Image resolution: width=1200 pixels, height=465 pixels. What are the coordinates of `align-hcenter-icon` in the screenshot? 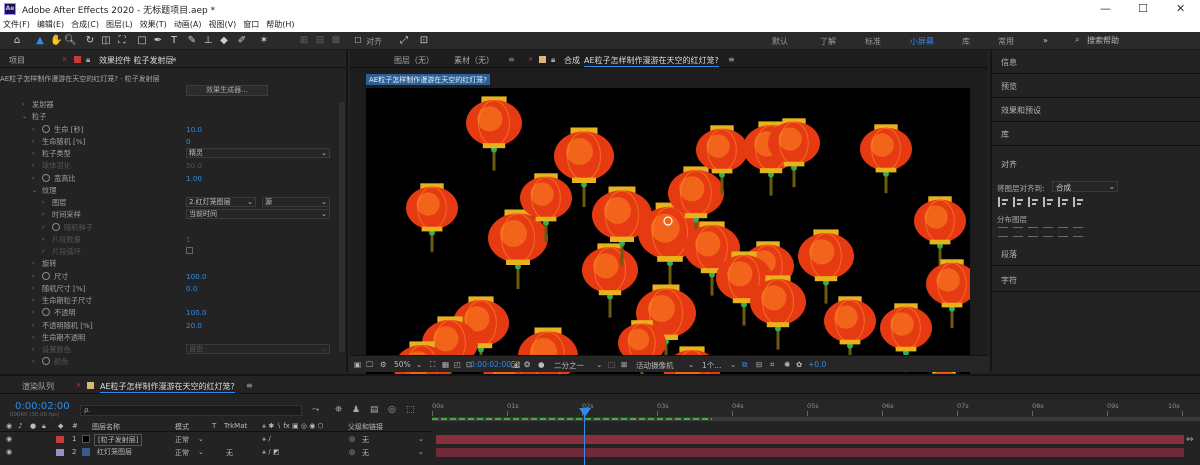 It's located at (1018, 202).